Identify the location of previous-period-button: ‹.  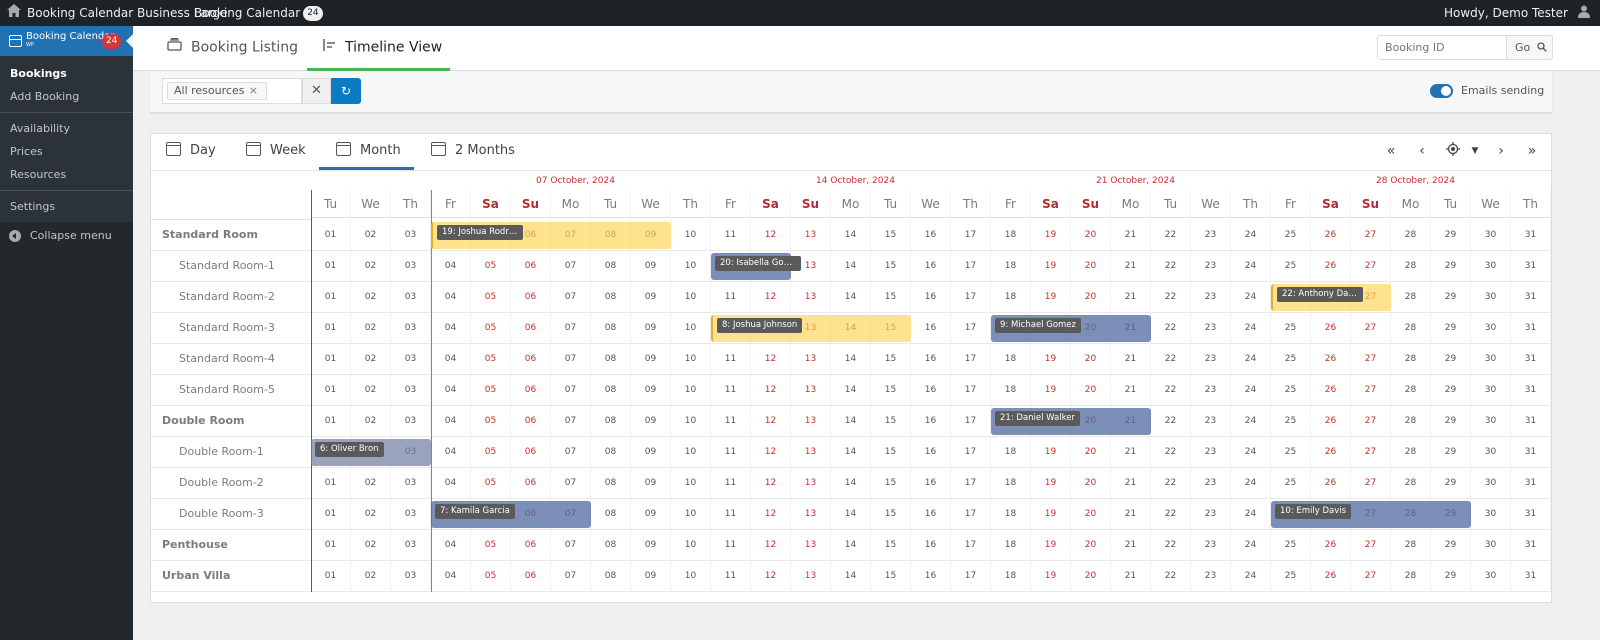
(1422, 152).